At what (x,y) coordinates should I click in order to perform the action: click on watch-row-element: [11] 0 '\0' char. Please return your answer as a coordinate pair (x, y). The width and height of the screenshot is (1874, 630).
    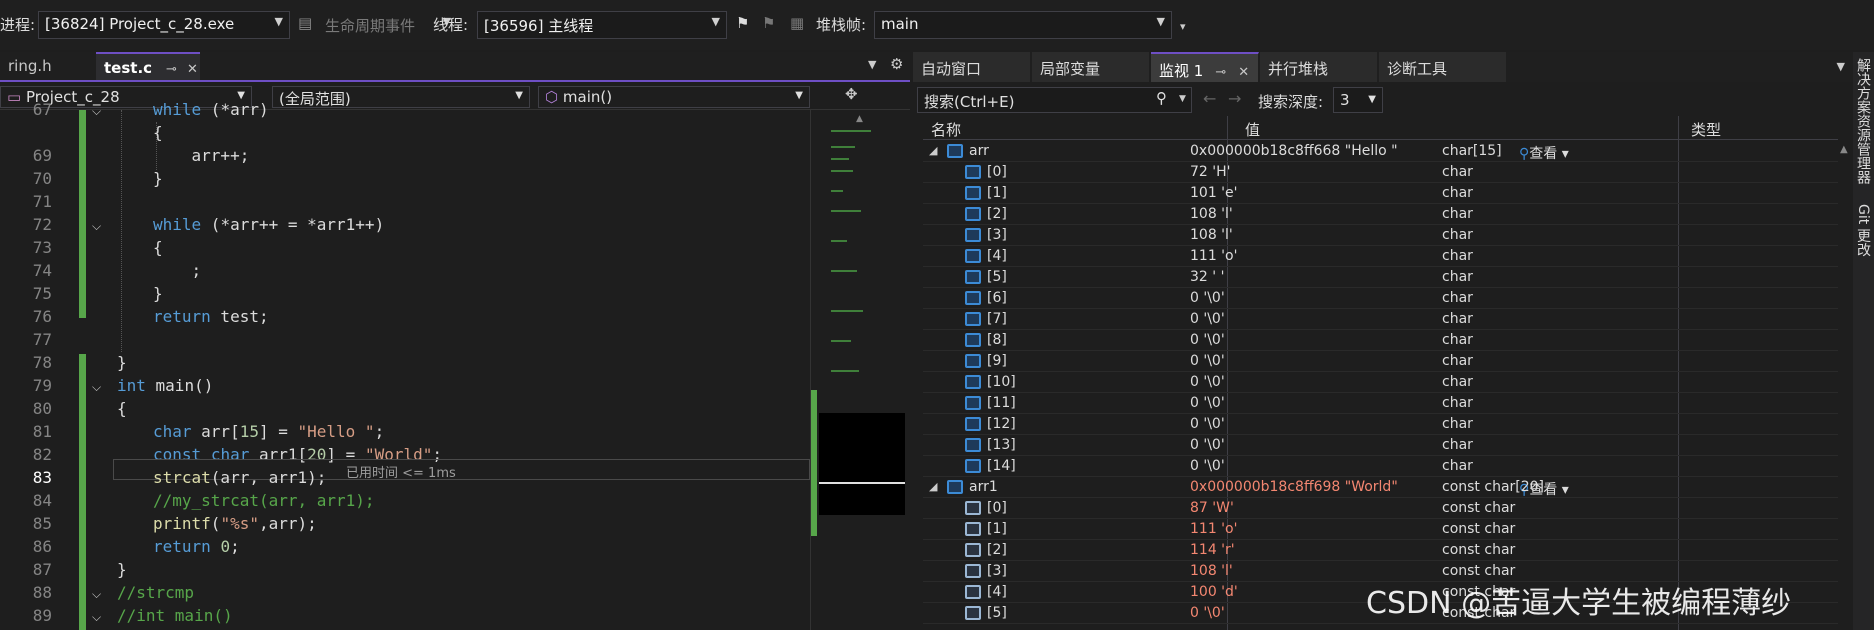
    Looking at the image, I should click on (1380, 403).